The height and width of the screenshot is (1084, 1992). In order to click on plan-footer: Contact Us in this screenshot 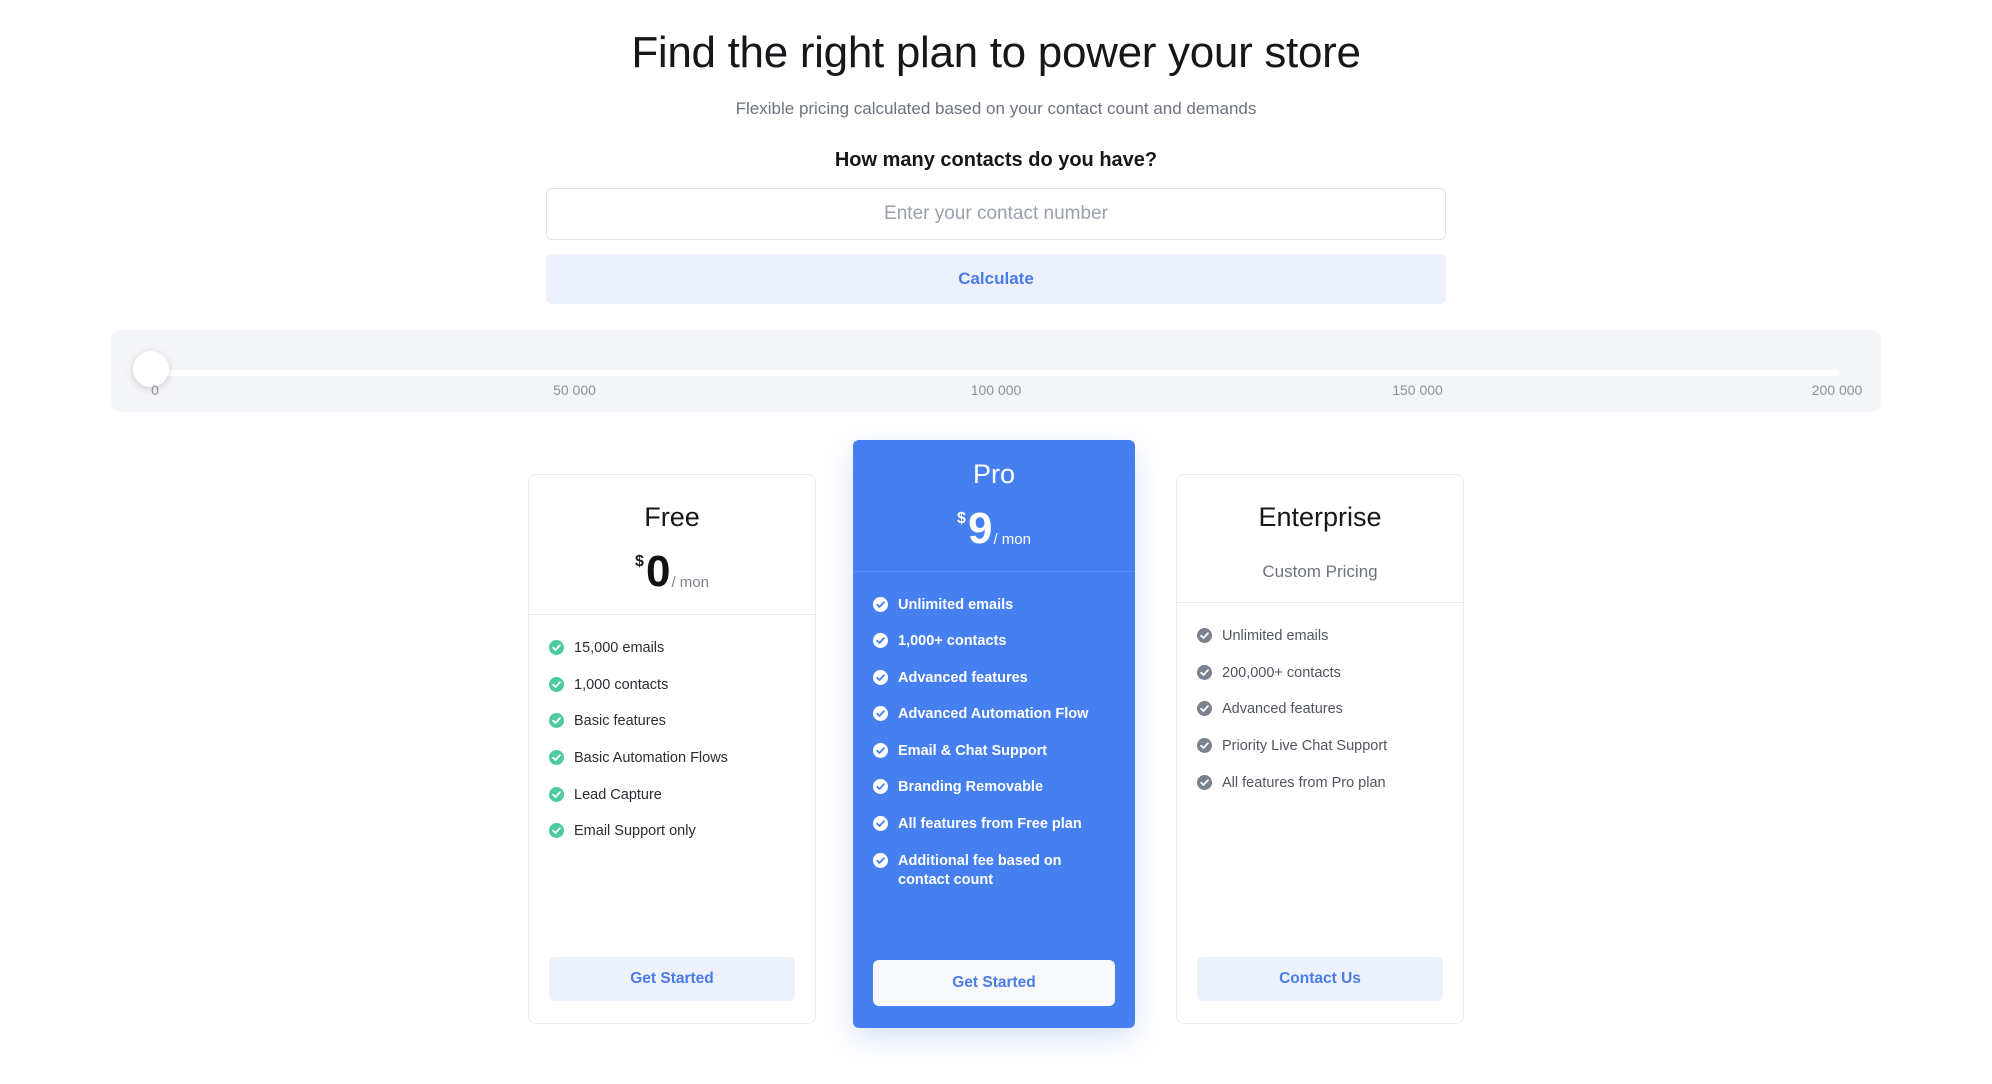, I will do `click(1320, 989)`.